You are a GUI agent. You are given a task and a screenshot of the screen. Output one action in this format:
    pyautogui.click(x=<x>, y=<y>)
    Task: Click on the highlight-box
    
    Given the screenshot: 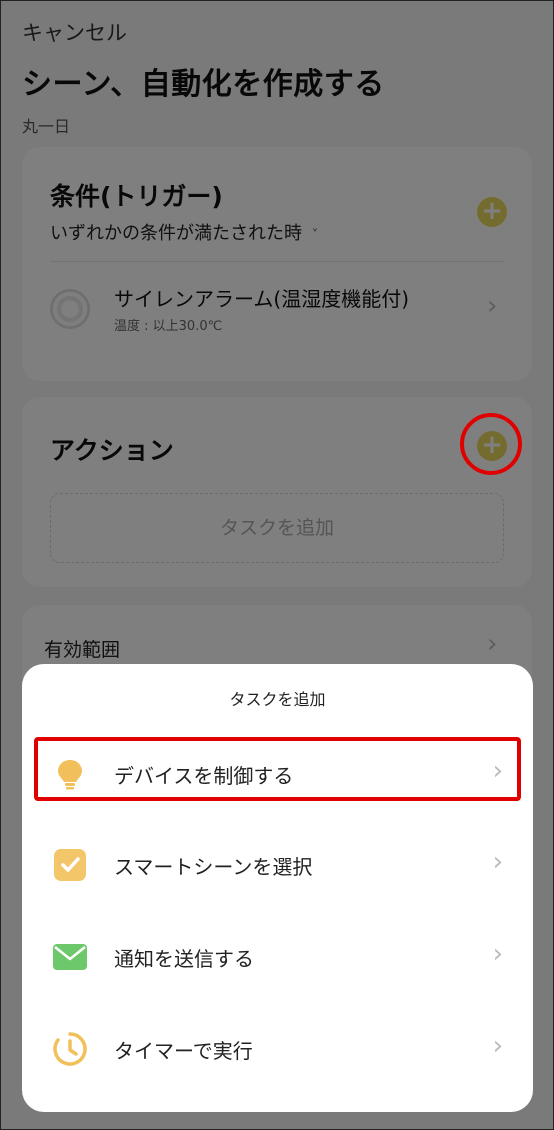 What is the action you would take?
    pyautogui.click(x=277, y=769)
    